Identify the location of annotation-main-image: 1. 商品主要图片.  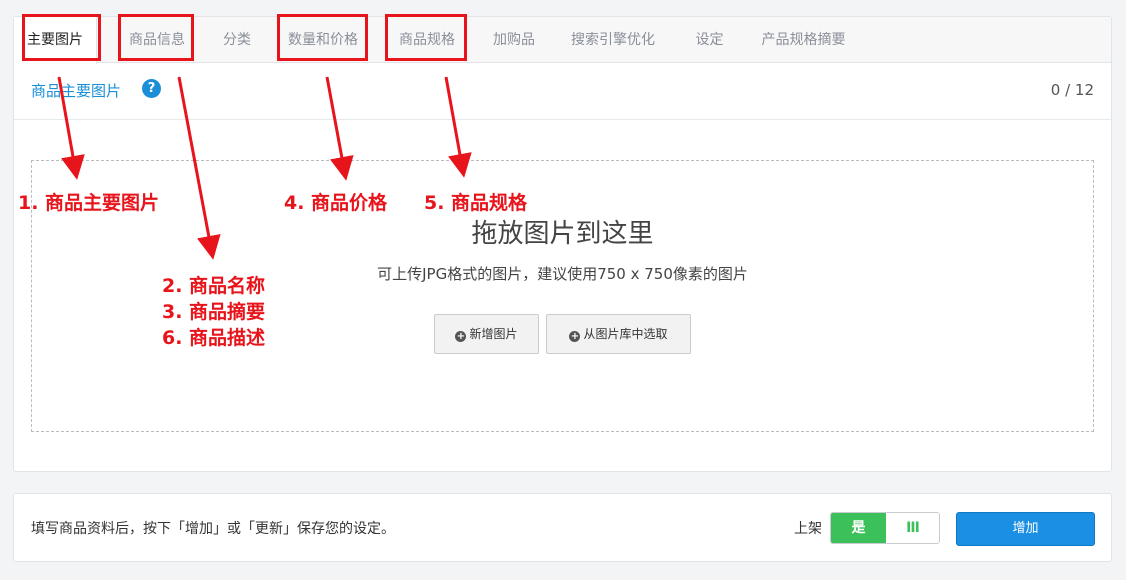
(89, 203).